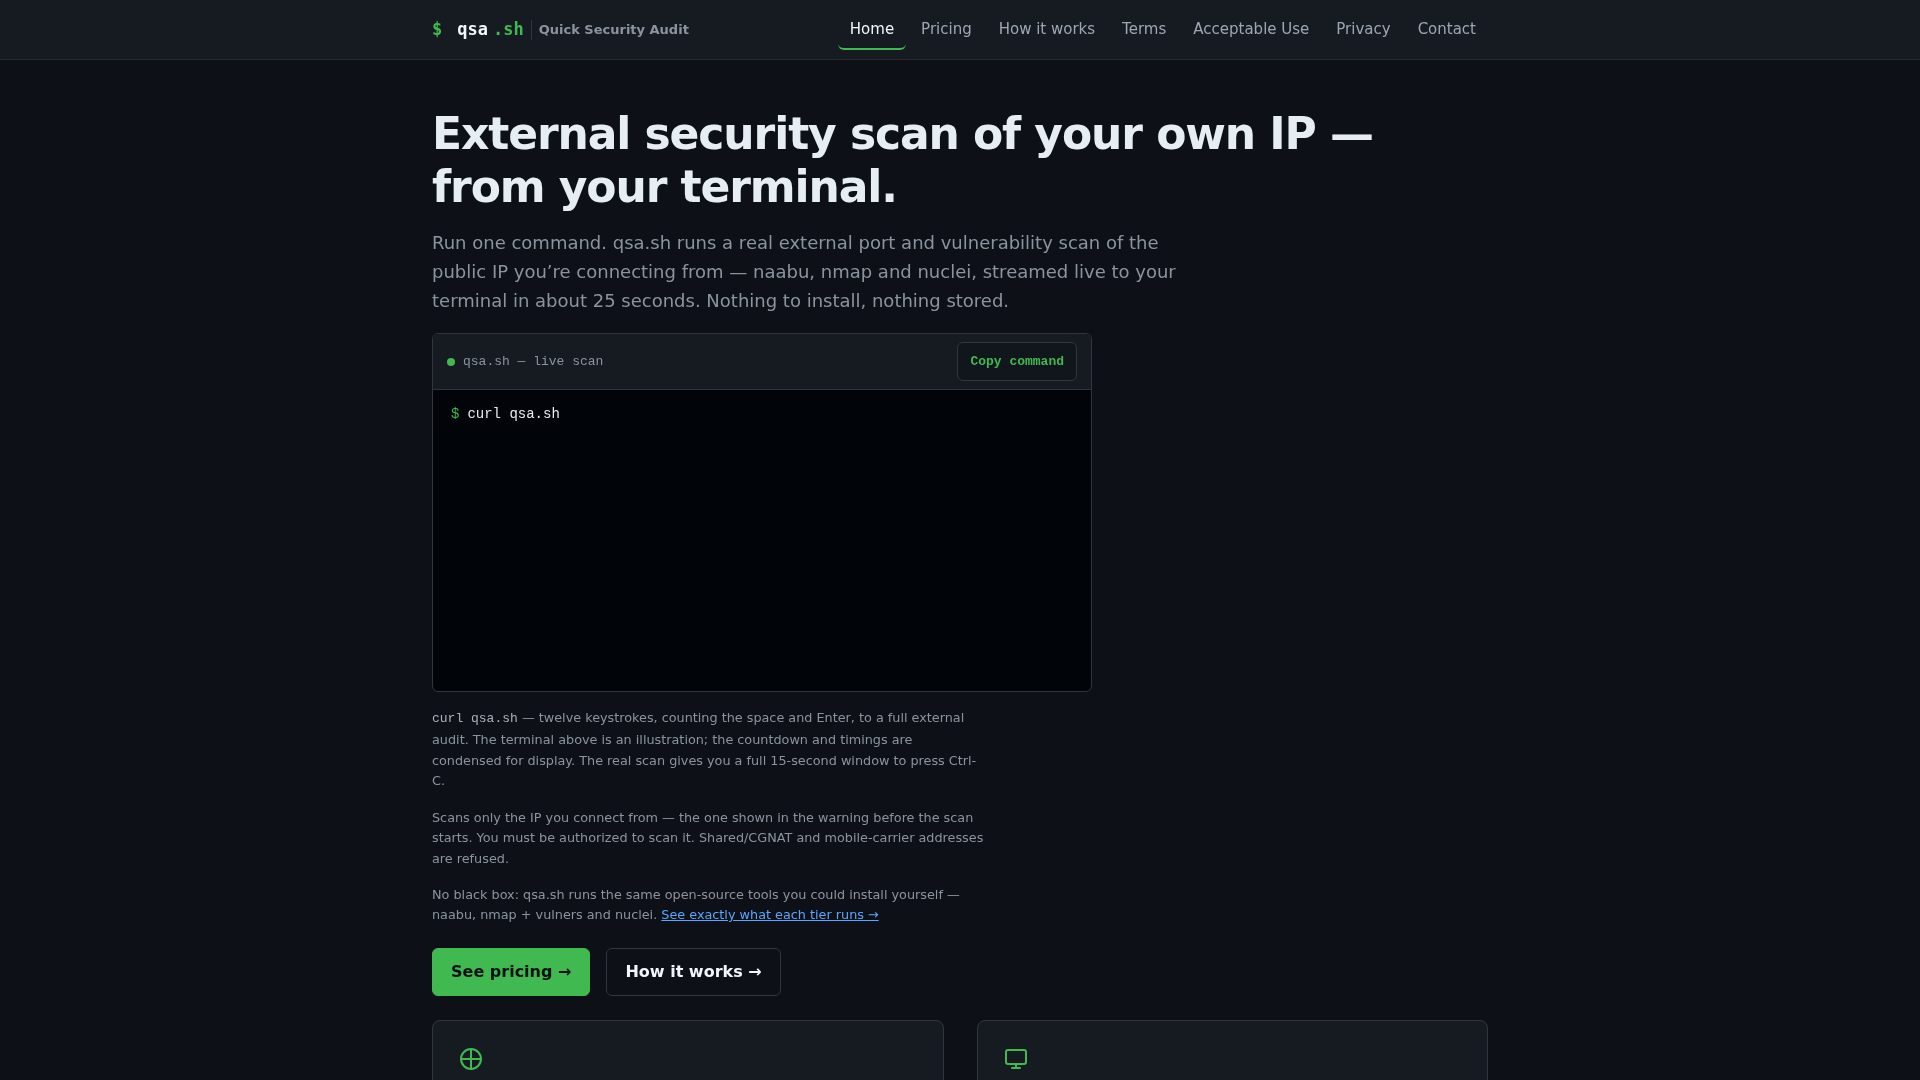  I want to click on see-pricing-button: See pricing →, so click(511, 971).